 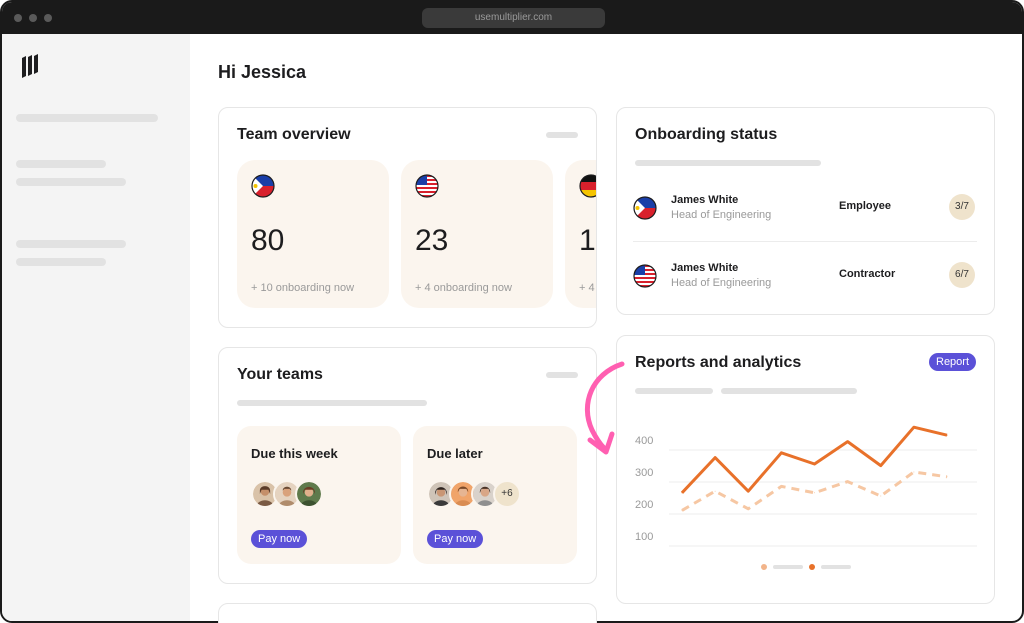 I want to click on line-chart: 400 300 200 100, so click(x=806, y=486).